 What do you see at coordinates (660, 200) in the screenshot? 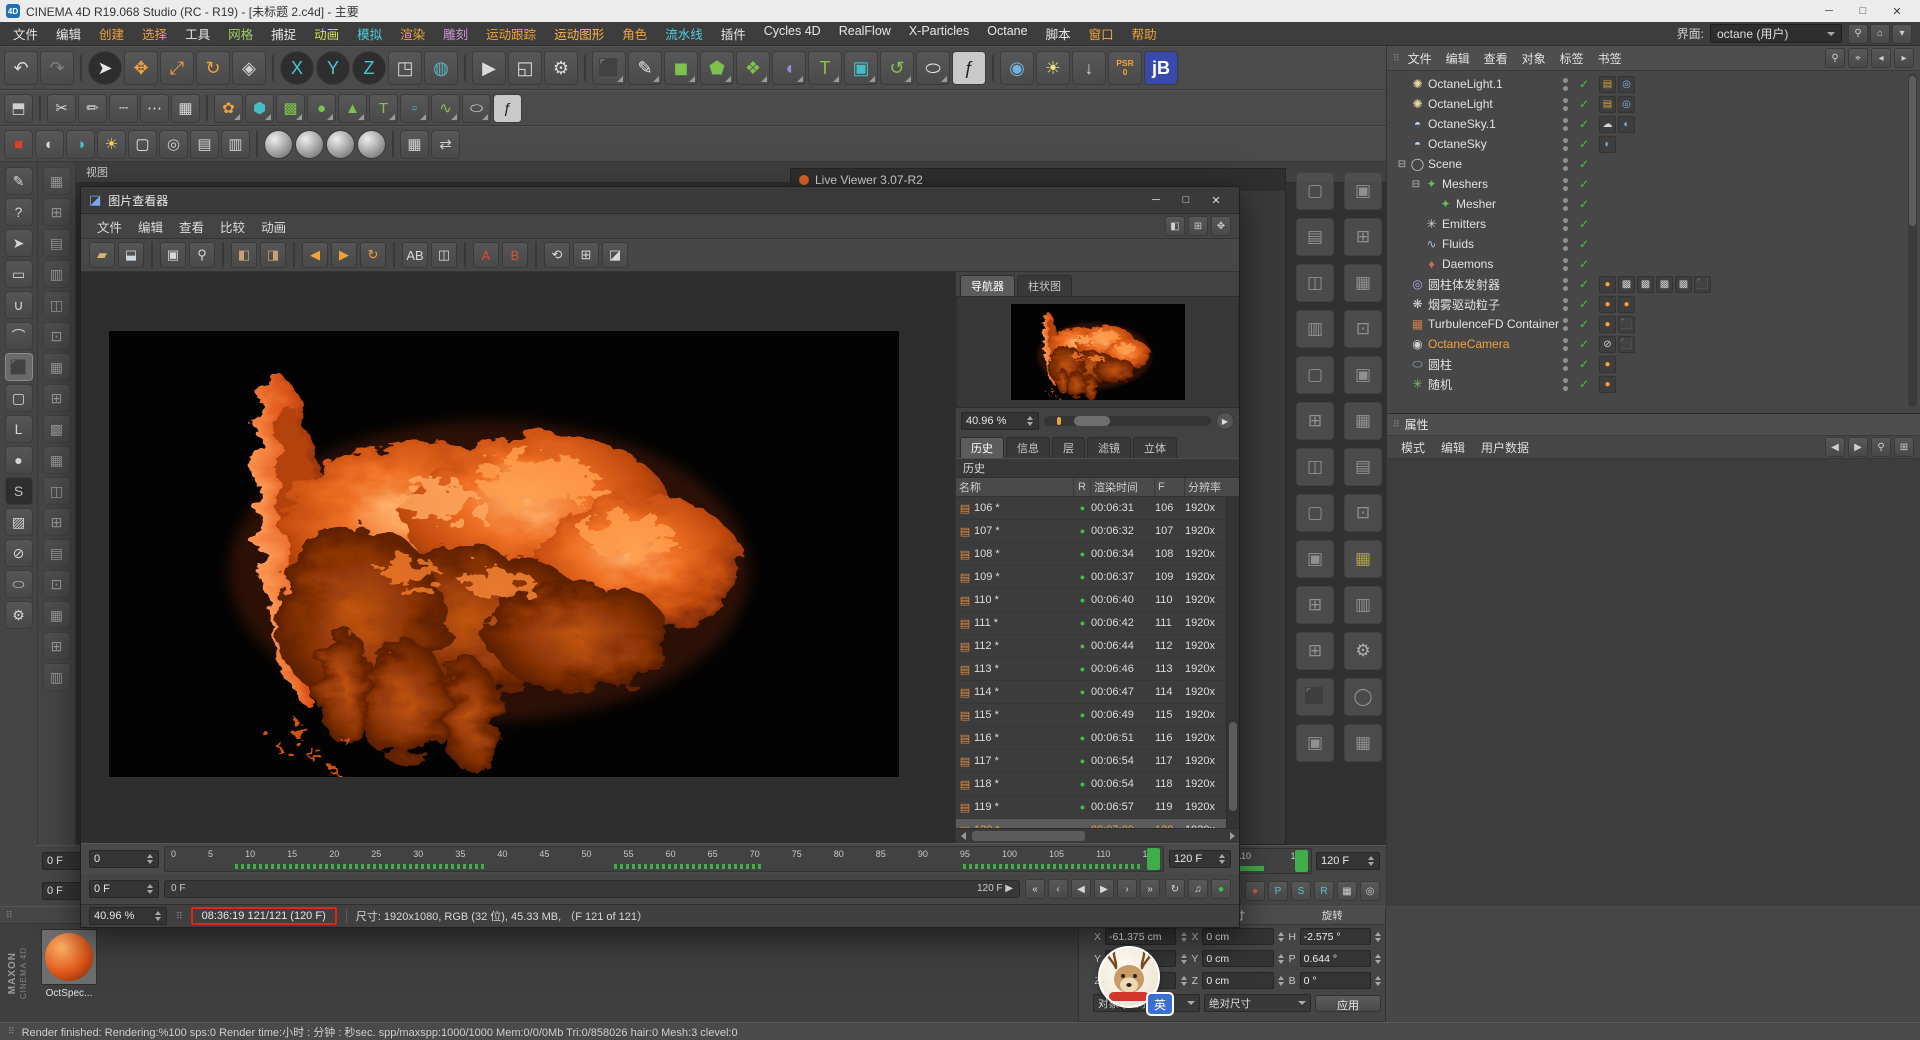
I see `picture-viewer-titlebar: ◪ 图片查看器 ─ □ ✕` at bounding box center [660, 200].